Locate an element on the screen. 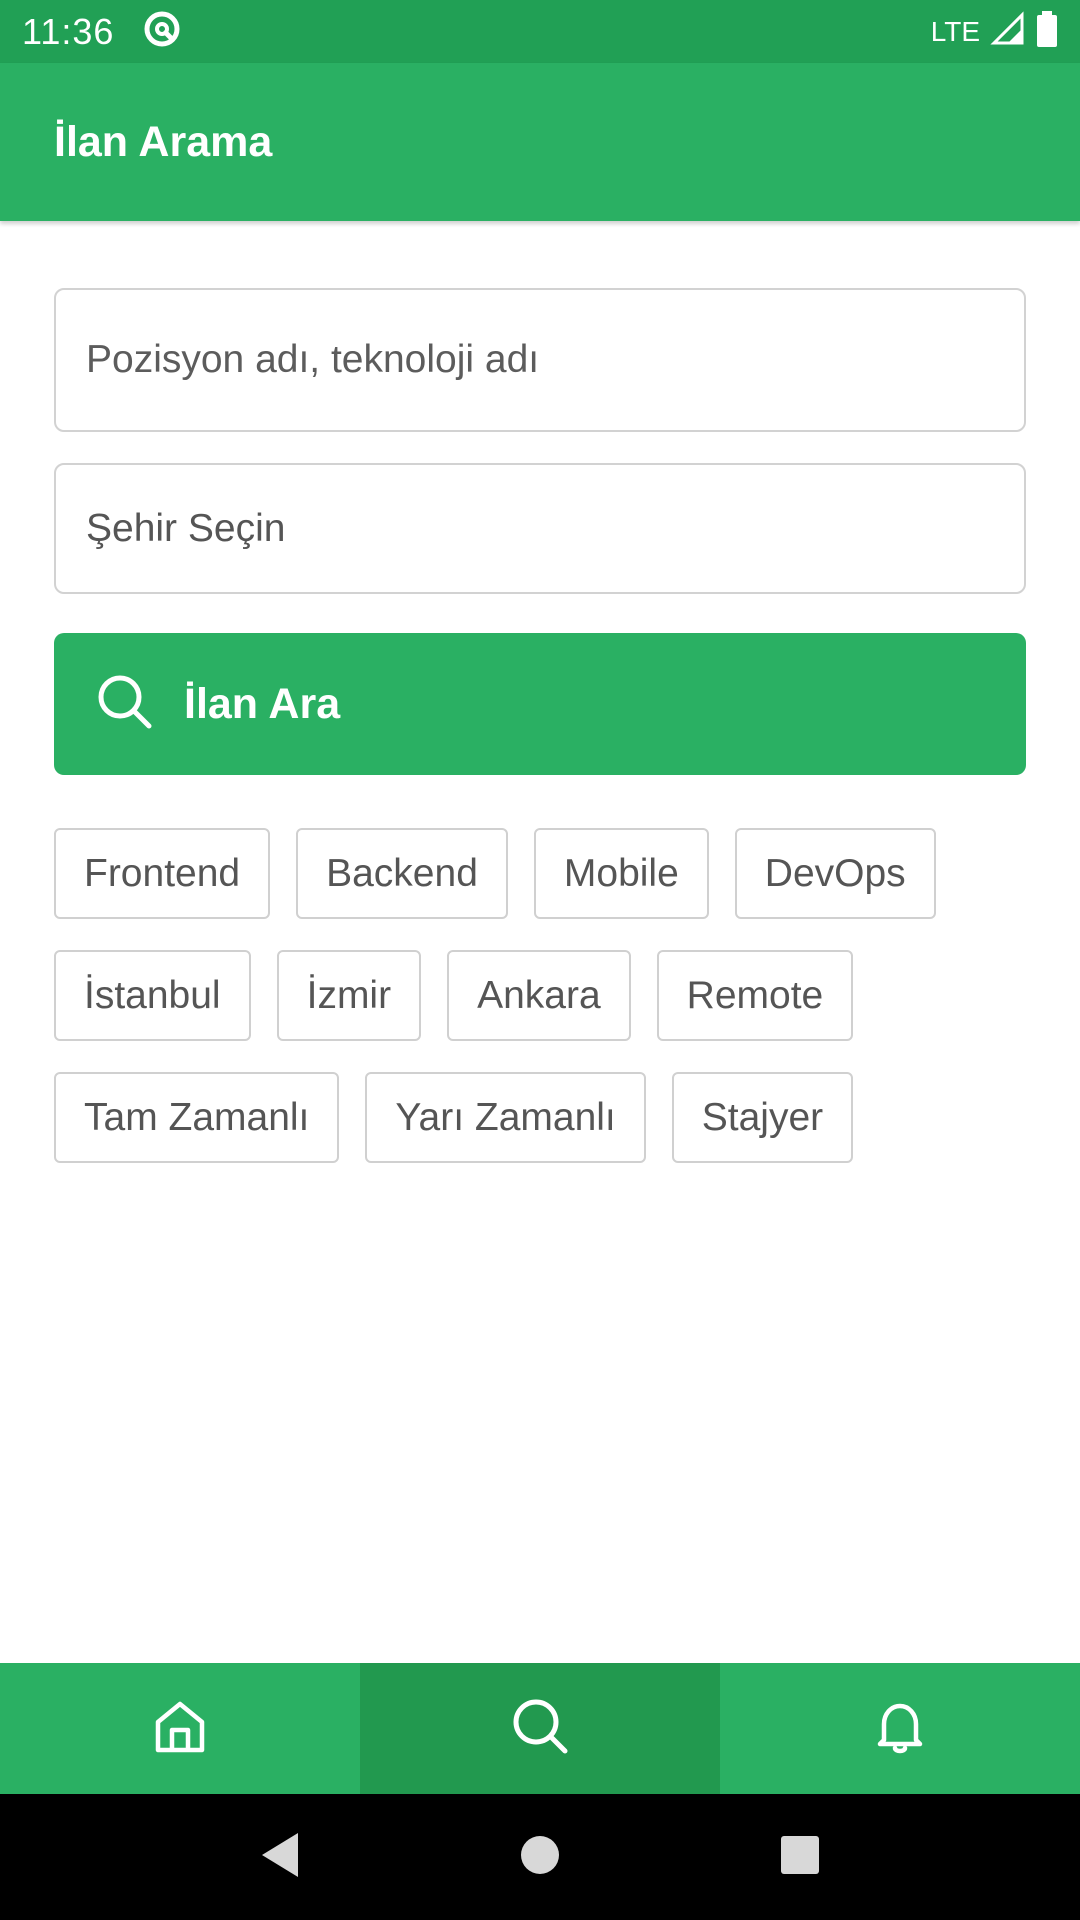 The image size is (1080, 1920). chip-full-time: Tam Zamanlı is located at coordinates (197, 1117).